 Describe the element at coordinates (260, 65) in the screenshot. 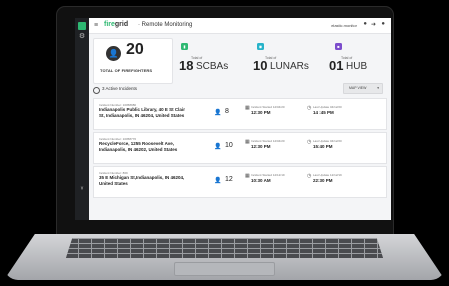

I see `lunars-value: 10` at that location.